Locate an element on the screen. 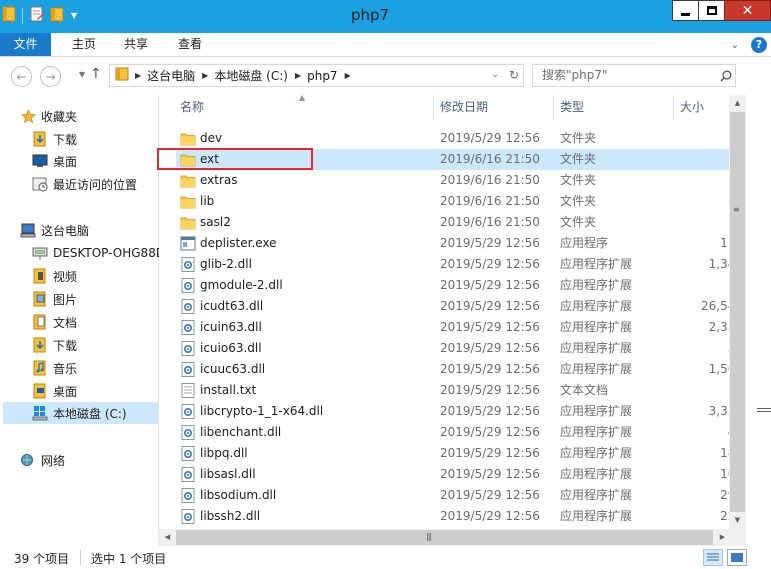 The height and width of the screenshot is (569, 771). file-row: deplister.exe2019/5/29 12:56应用程序117 is located at coordinates (460, 243).